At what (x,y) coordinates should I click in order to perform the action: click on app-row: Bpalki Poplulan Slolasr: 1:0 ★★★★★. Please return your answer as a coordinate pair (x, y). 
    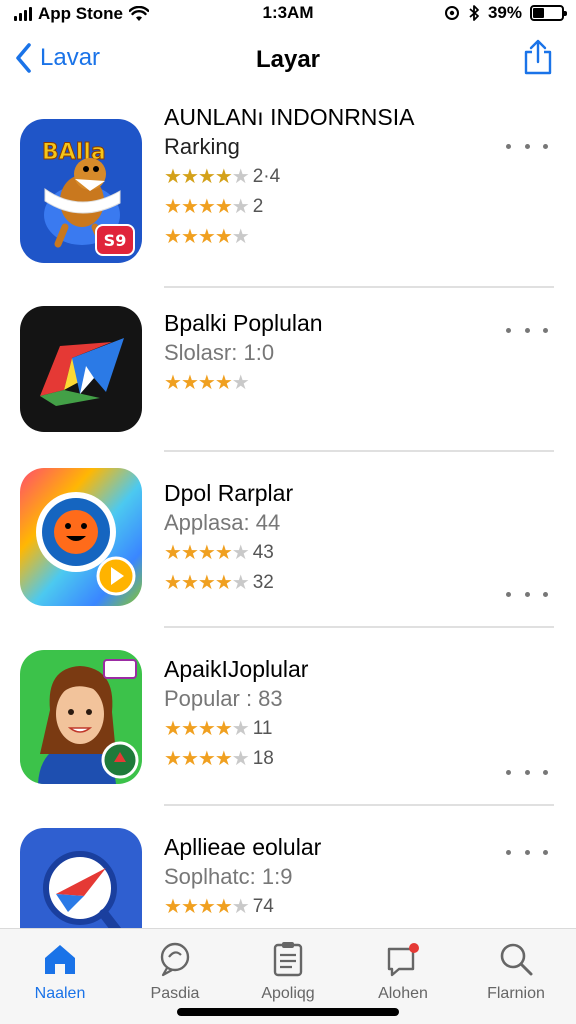
    Looking at the image, I should click on (288, 371).